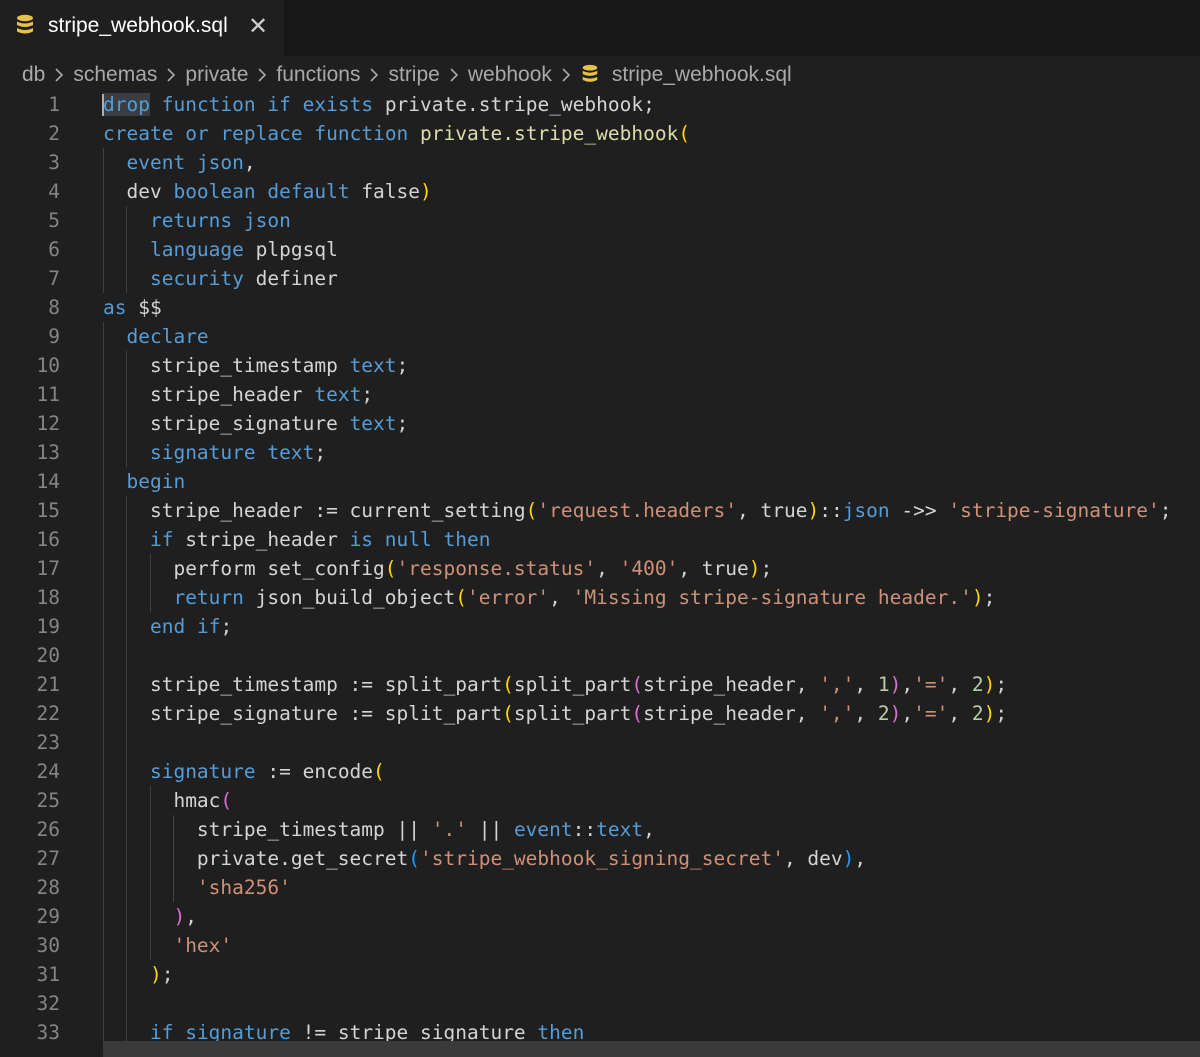  What do you see at coordinates (326, 684) in the screenshot?
I see `code-token: stripe_timestamp := split_part` at bounding box center [326, 684].